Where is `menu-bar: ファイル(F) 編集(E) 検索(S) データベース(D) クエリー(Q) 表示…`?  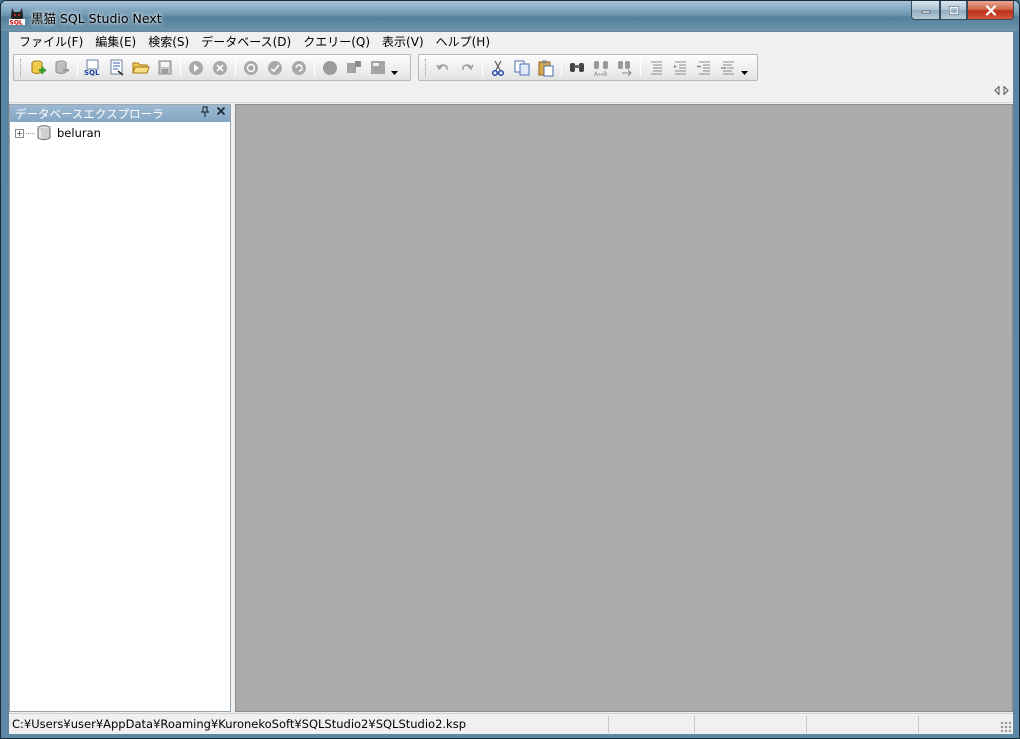 menu-bar: ファイル(F) 編集(E) 検索(S) データベース(D) クエリー(Q) 表示… is located at coordinates (511, 42).